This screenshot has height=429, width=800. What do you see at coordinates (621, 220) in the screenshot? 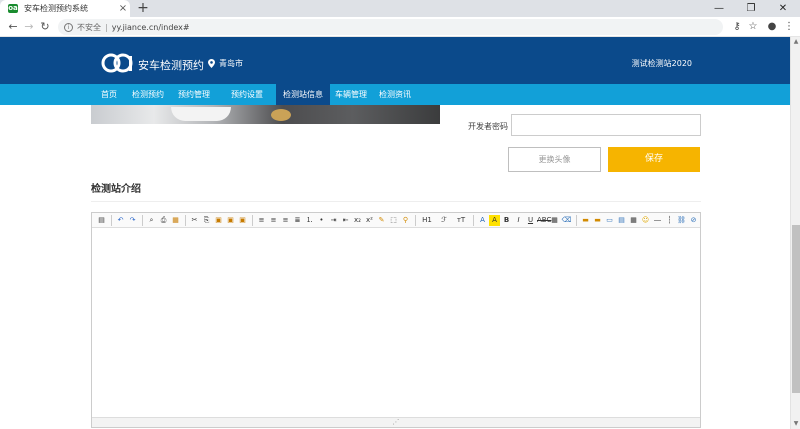
I see `media-icon: ▤` at bounding box center [621, 220].